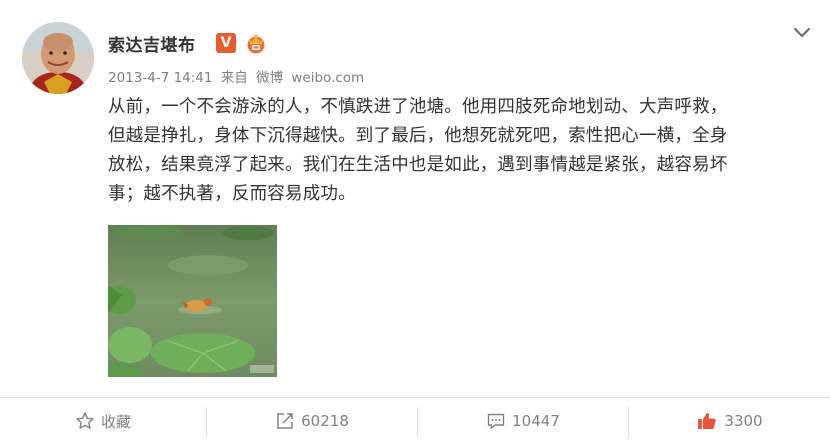 This screenshot has height=446, width=830. Describe the element at coordinates (269, 78) in the screenshot. I see `source-app: 微博` at that location.